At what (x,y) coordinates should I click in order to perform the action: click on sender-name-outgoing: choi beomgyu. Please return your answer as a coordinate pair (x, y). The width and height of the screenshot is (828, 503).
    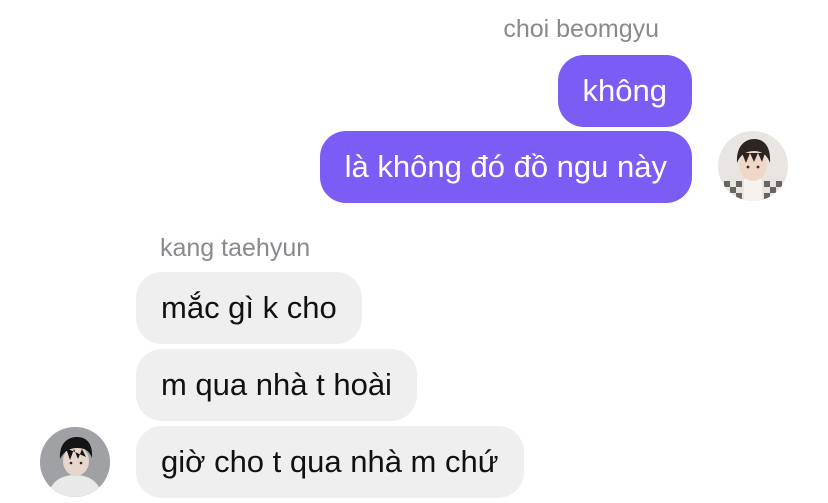
    Looking at the image, I should click on (581, 29).